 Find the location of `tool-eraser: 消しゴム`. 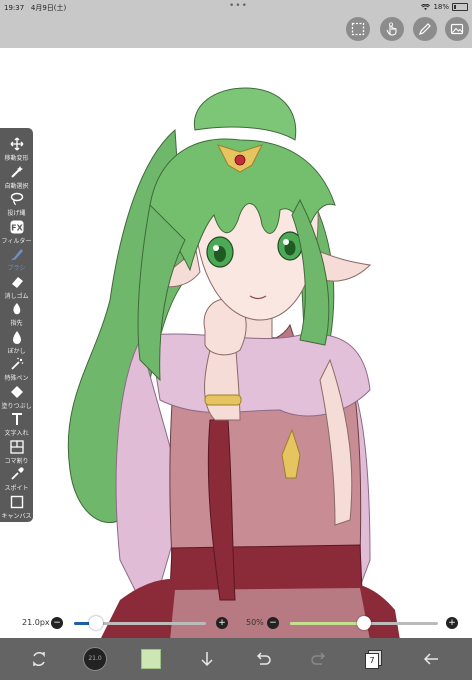

tool-eraser: 消しゴム is located at coordinates (16, 287).